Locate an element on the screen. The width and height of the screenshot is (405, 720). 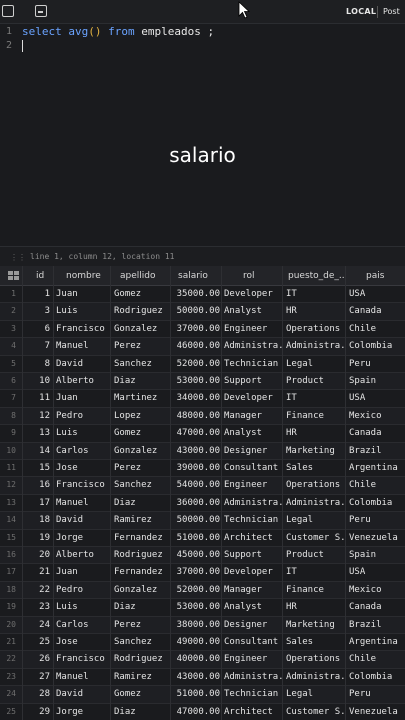
column-header-rol: rol is located at coordinates (258, 276).